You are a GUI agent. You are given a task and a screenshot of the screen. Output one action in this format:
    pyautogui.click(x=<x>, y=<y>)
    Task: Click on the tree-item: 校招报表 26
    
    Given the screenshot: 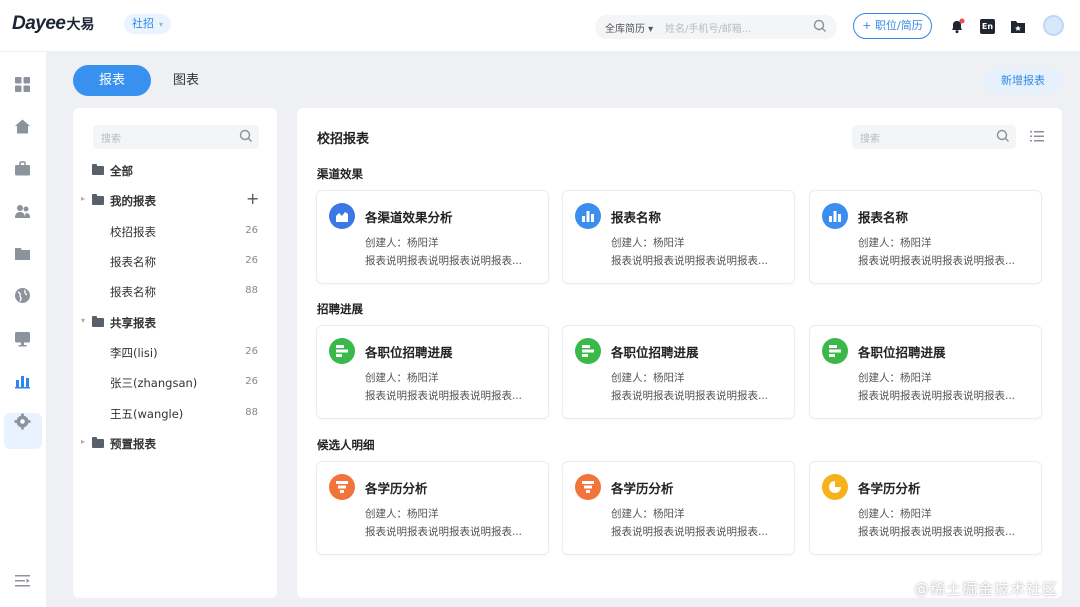 What is the action you would take?
    pyautogui.click(x=175, y=232)
    